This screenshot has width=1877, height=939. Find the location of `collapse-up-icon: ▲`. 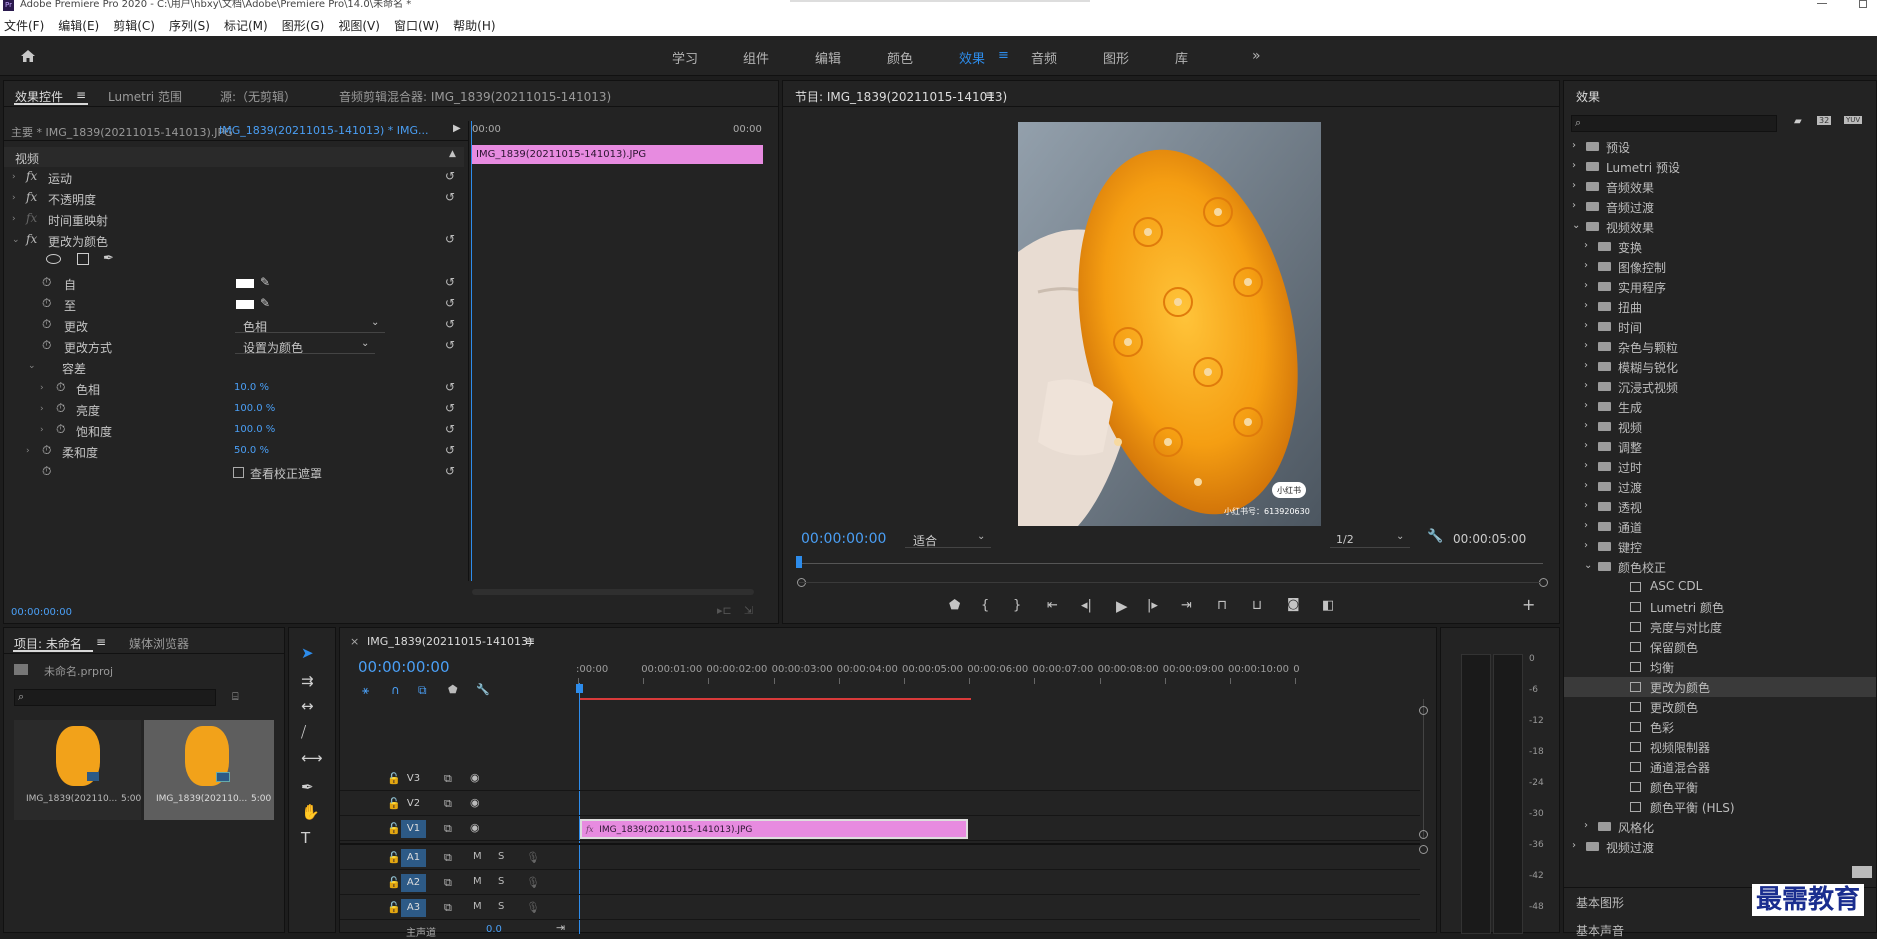

collapse-up-icon: ▲ is located at coordinates (452, 154).